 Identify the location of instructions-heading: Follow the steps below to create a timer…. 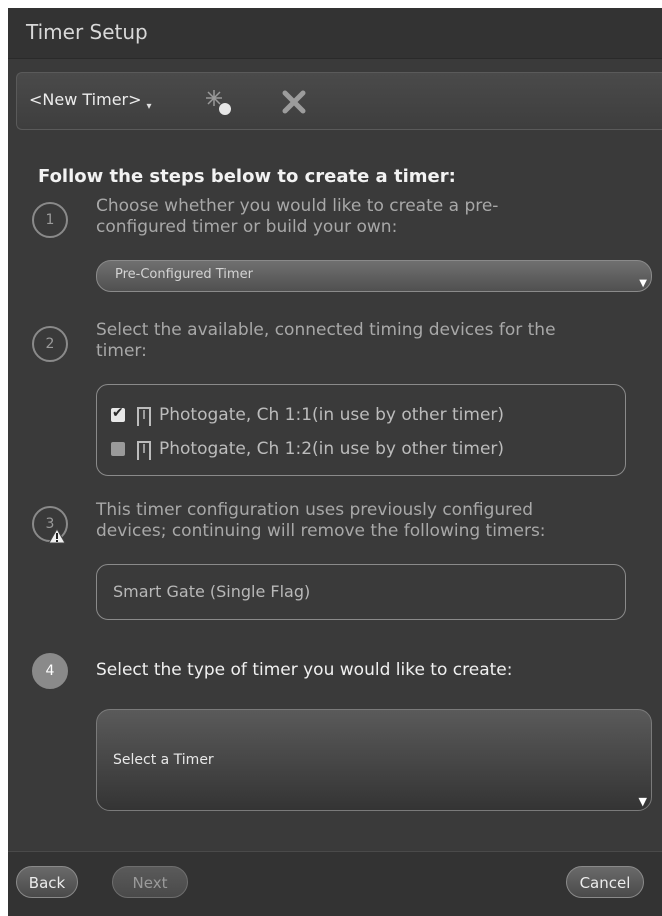
(247, 176).